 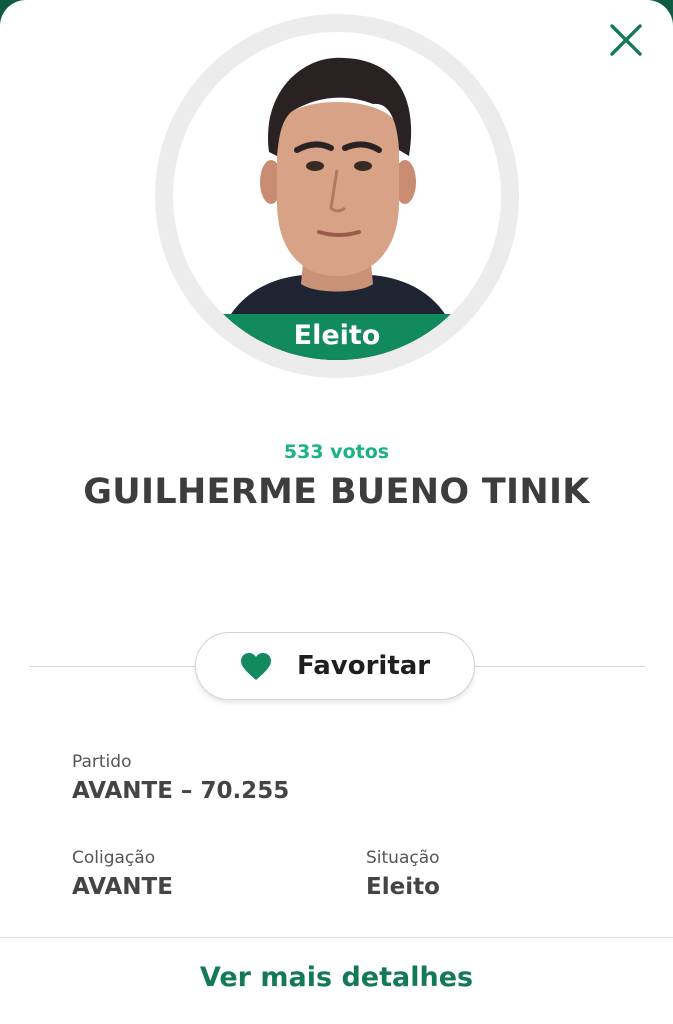 I want to click on party-label: Partido, so click(x=102, y=762).